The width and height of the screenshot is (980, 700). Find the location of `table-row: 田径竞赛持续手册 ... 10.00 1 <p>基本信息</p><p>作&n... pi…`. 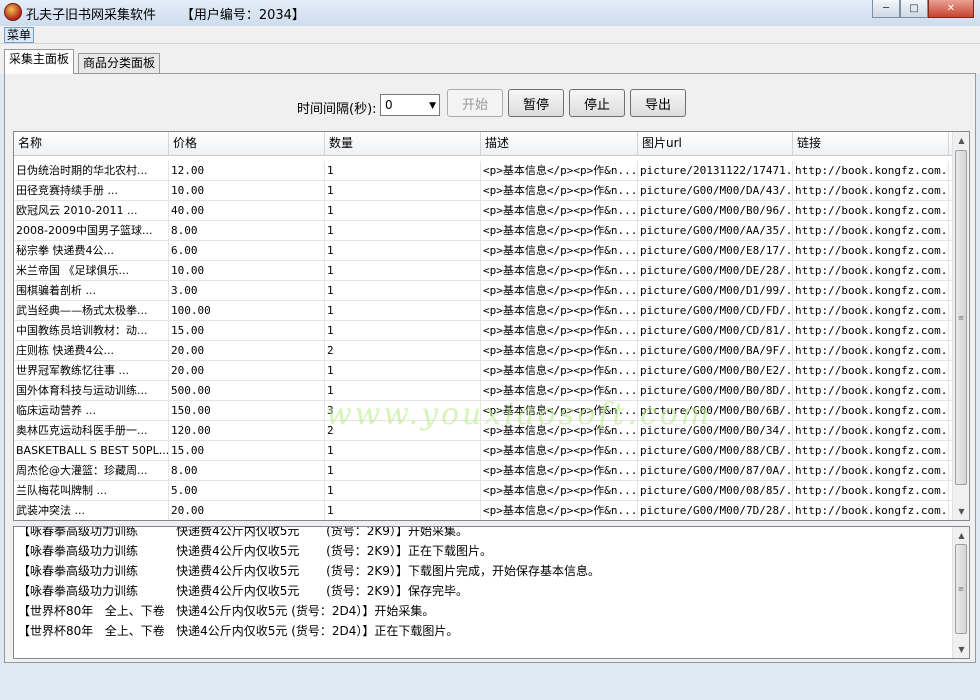

table-row: 田径竞赛持续手册 ... 10.00 1 <p>基本信息</p><p>作&n... pi… is located at coordinates (484, 191).